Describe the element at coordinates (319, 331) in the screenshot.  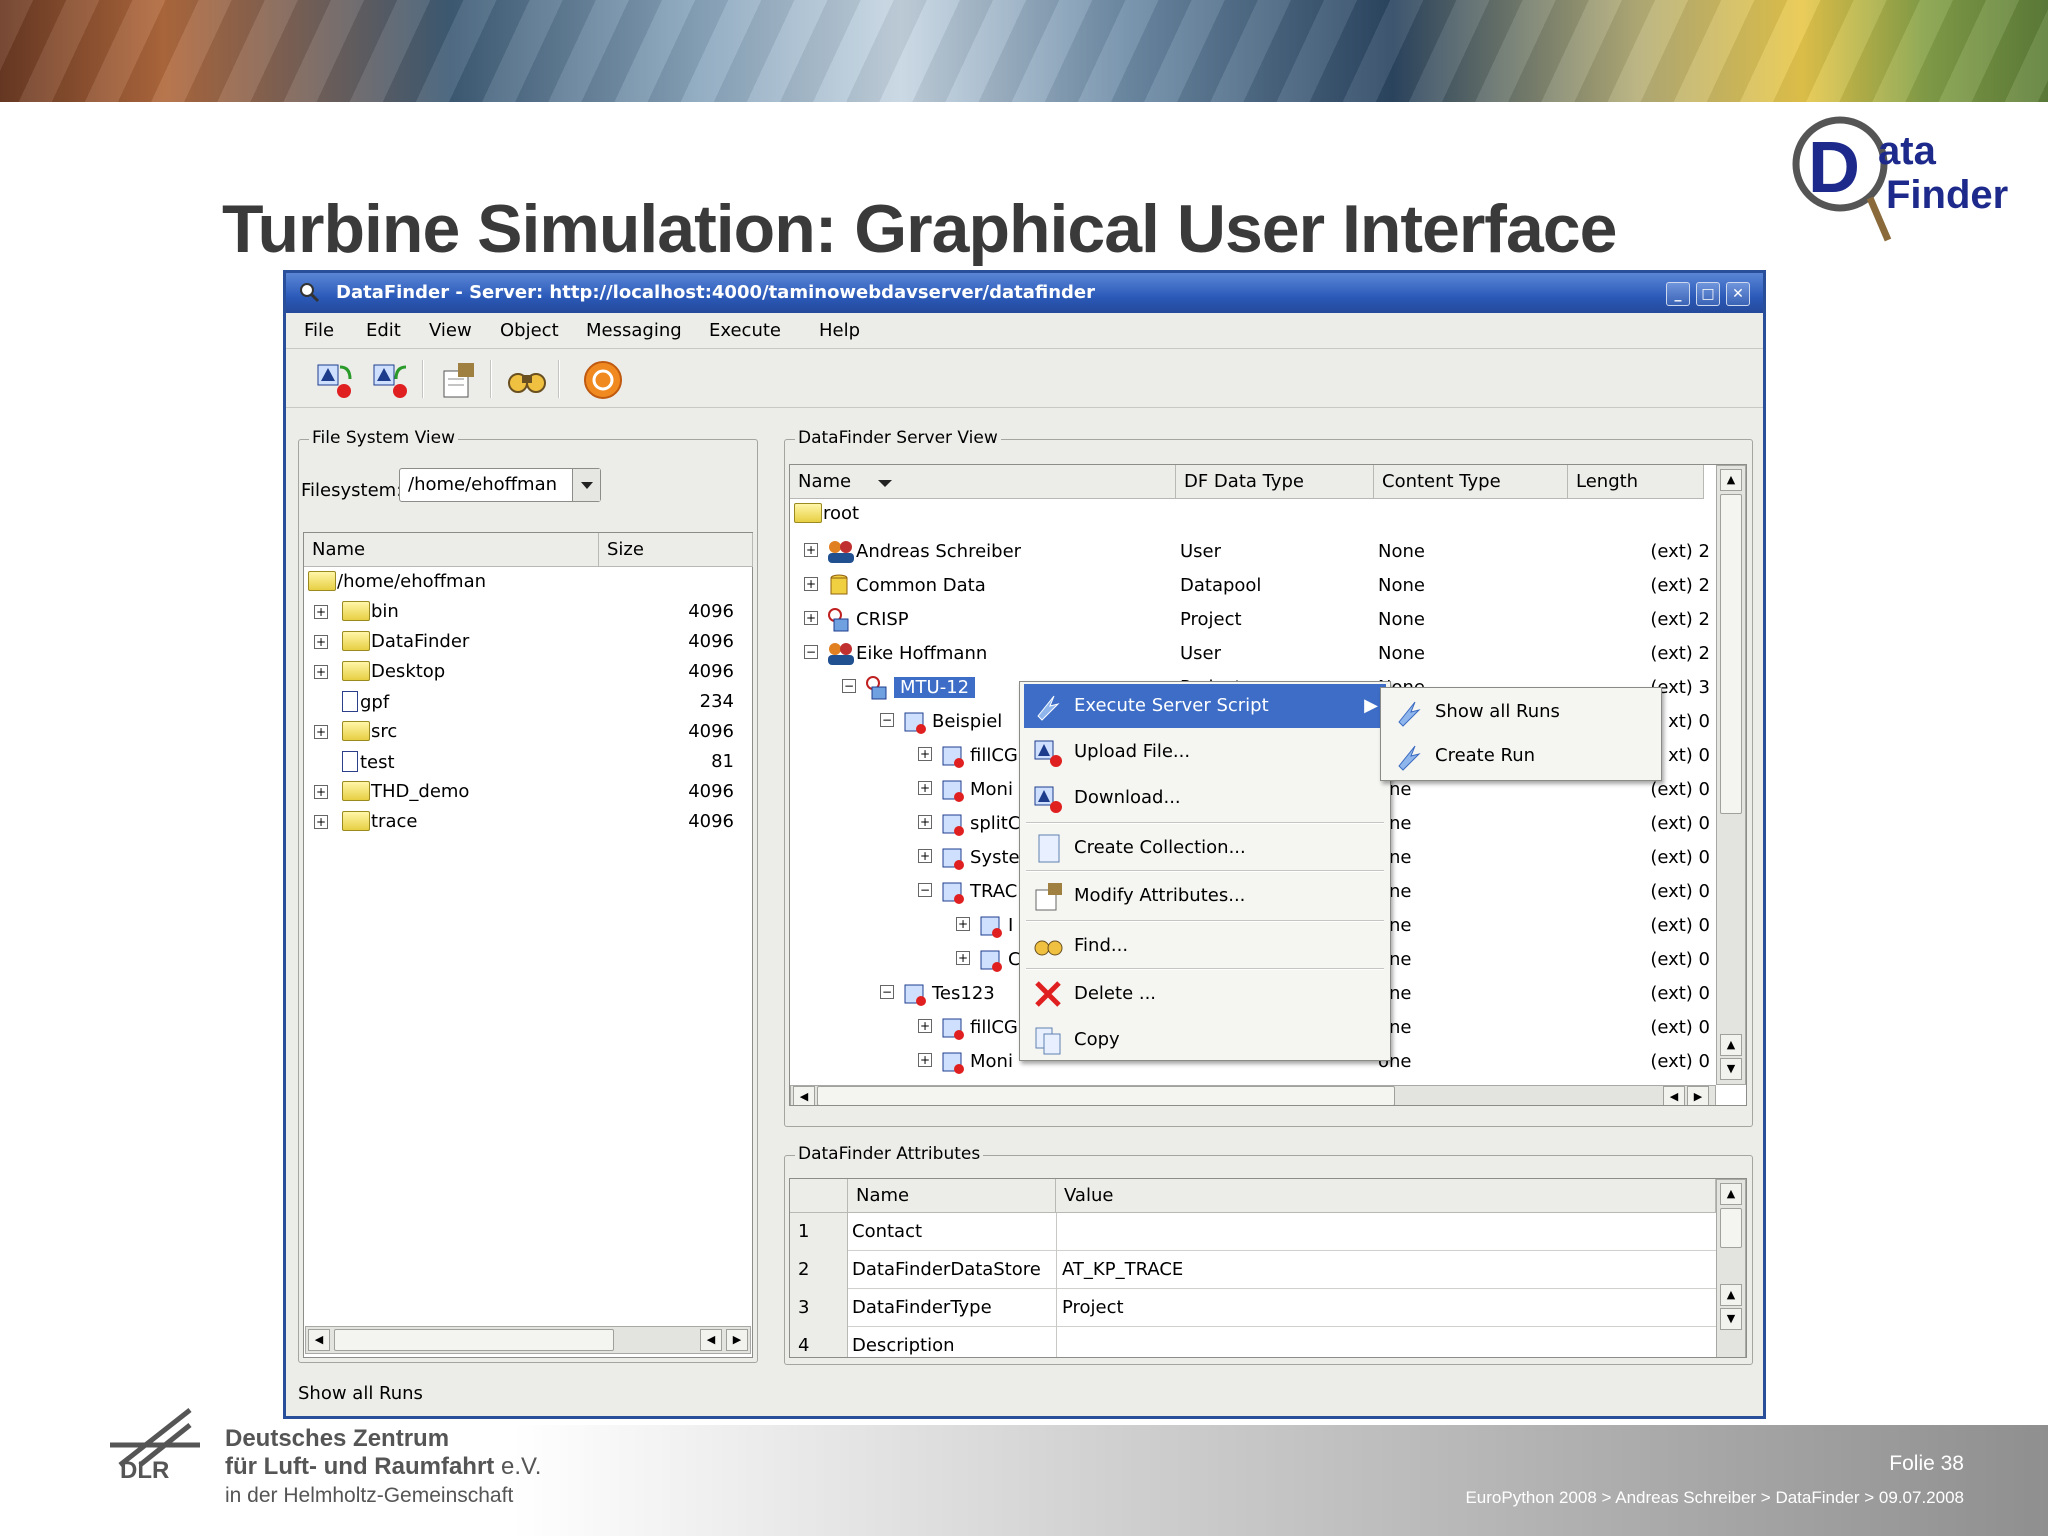
I see `menu-file: File` at that location.